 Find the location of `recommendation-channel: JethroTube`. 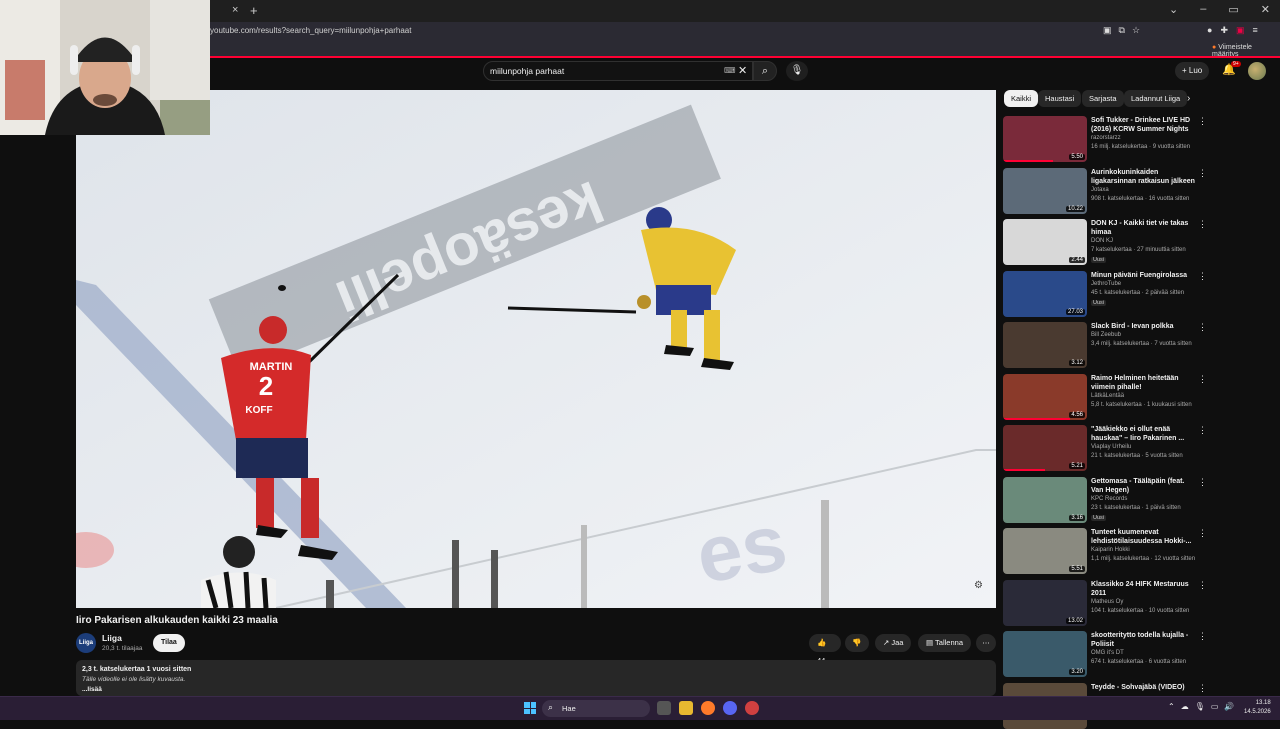

recommendation-channel: JethroTube is located at coordinates (1106, 284).